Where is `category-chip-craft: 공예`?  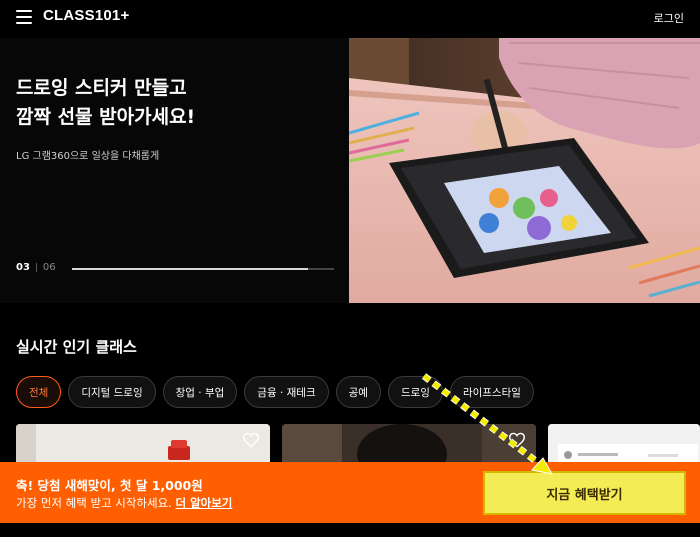
category-chip-craft: 공예 is located at coordinates (358, 392).